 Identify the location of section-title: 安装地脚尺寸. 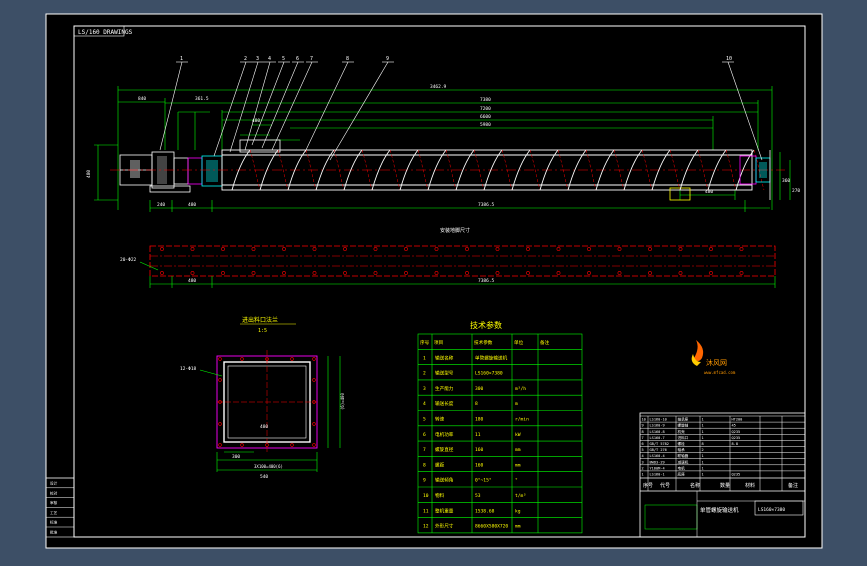
(455, 230).